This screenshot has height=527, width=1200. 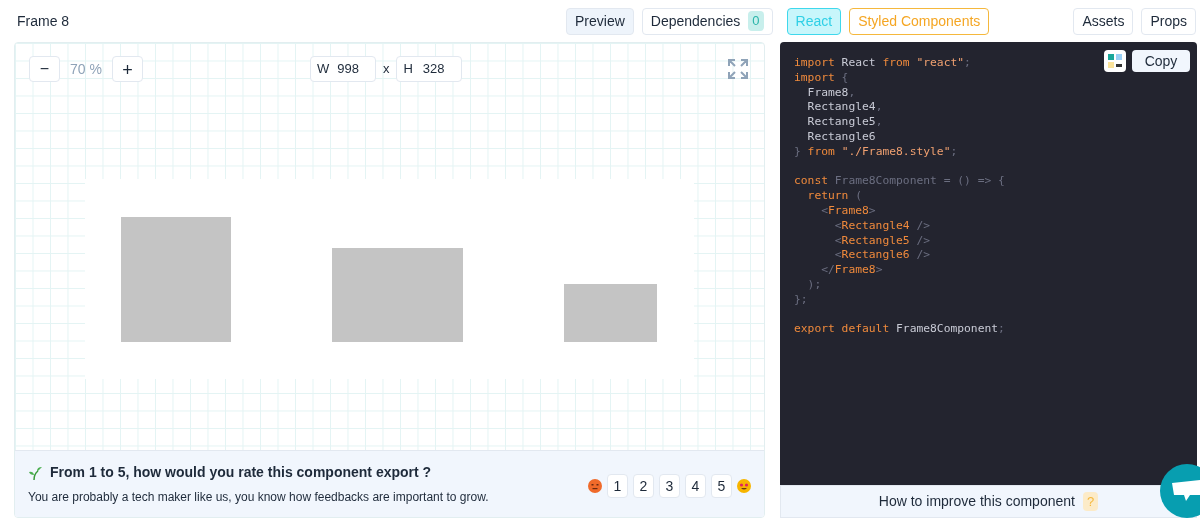 What do you see at coordinates (617, 486) in the screenshot?
I see `rating-option: 1` at bounding box center [617, 486].